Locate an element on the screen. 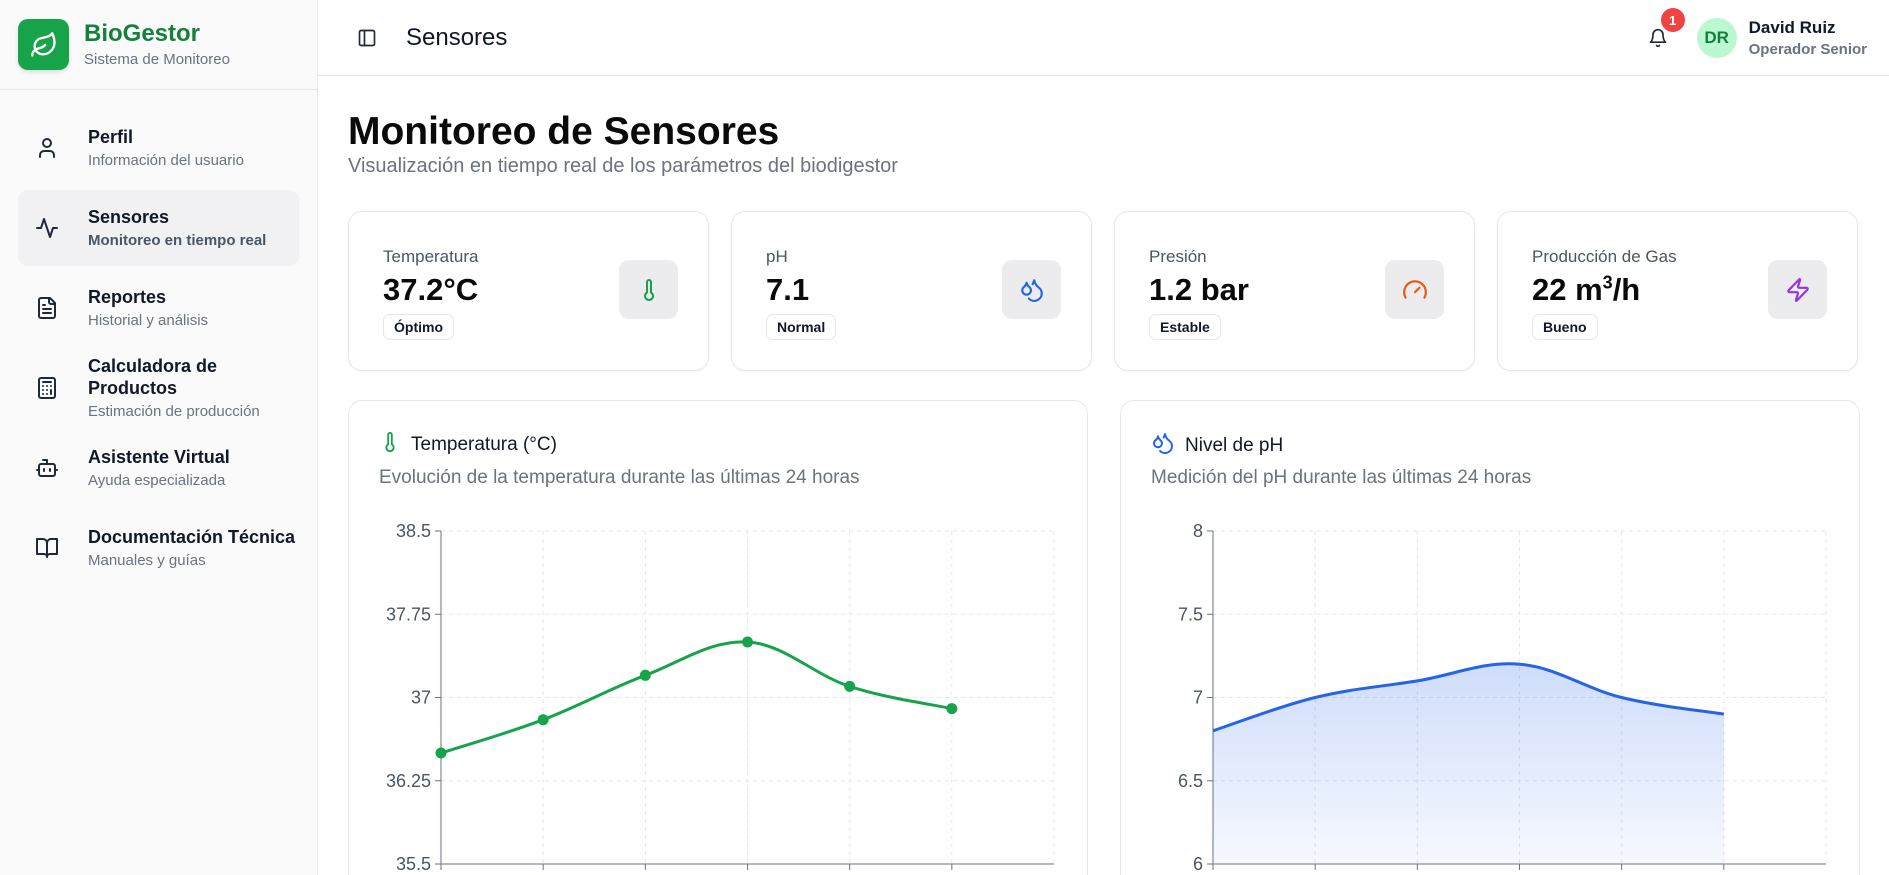 This screenshot has width=1889, height=875. page-title: Monitoreo de Sensores is located at coordinates (564, 131).